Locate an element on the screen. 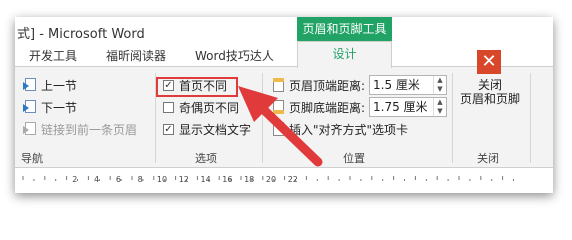 The height and width of the screenshot is (240, 572). arrow-shaft is located at coordinates (290, 135).